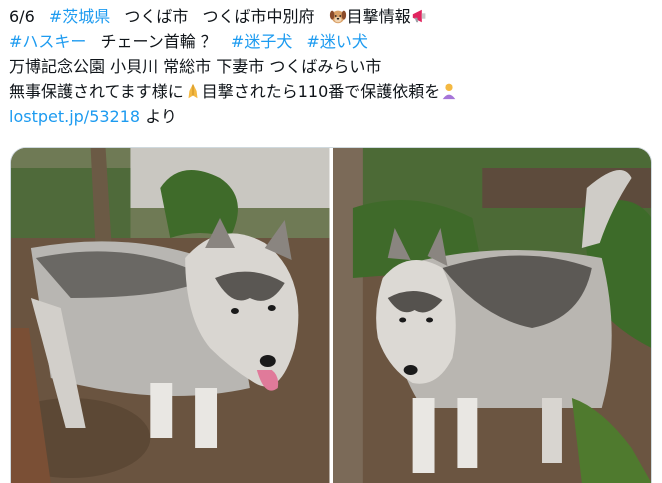  What do you see at coordinates (193, 91) in the screenshot?
I see `folded-hands-icon` at bounding box center [193, 91].